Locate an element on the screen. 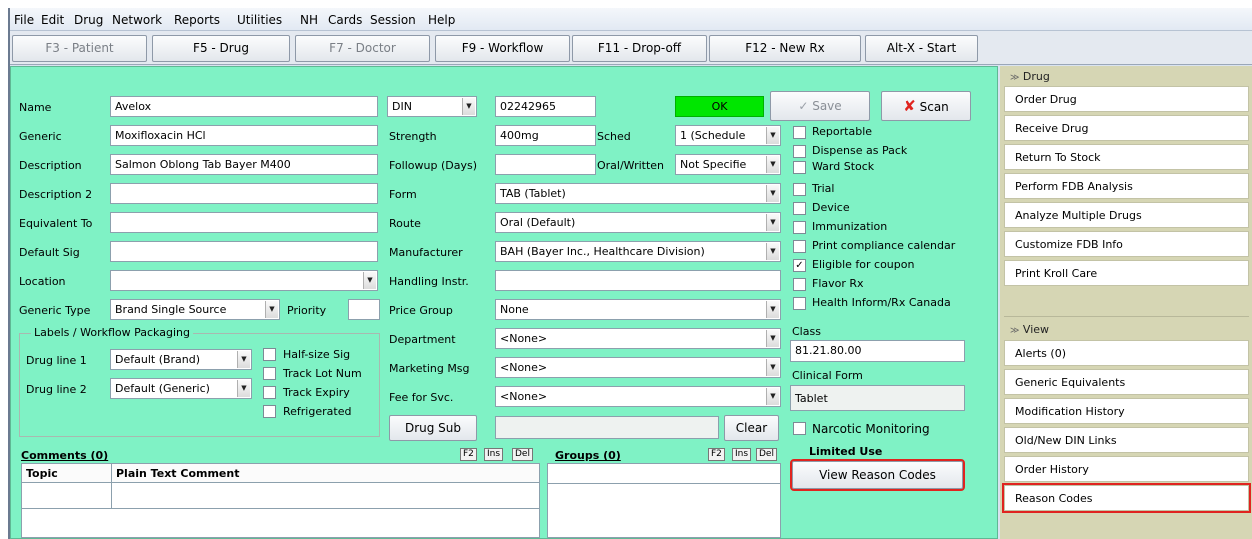  din-field: 02242965 is located at coordinates (545, 106).